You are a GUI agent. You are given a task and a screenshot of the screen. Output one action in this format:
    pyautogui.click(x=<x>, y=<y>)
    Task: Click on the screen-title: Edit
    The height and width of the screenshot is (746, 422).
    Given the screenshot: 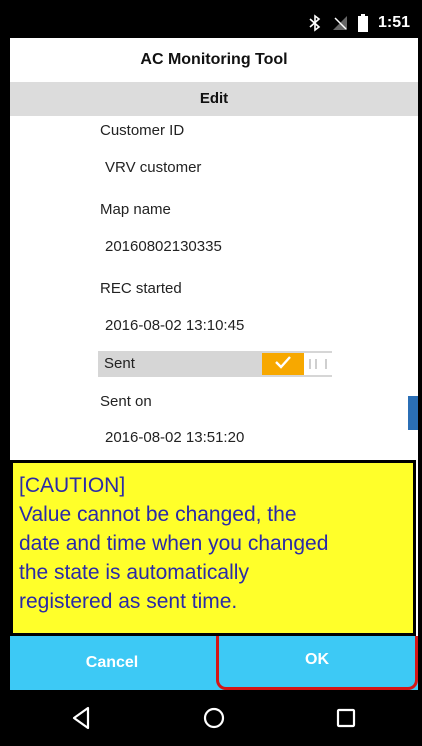 What is the action you would take?
    pyautogui.click(x=214, y=99)
    